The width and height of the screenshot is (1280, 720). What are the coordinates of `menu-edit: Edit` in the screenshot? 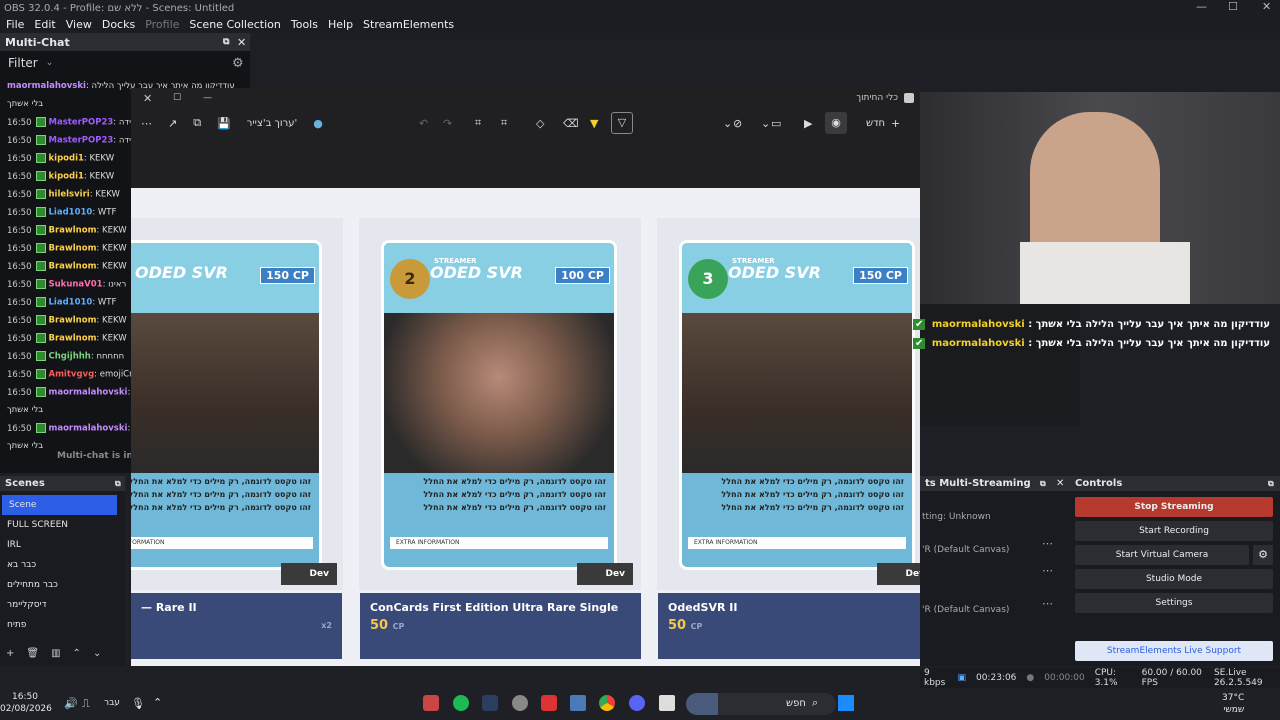 It's located at (44, 24).